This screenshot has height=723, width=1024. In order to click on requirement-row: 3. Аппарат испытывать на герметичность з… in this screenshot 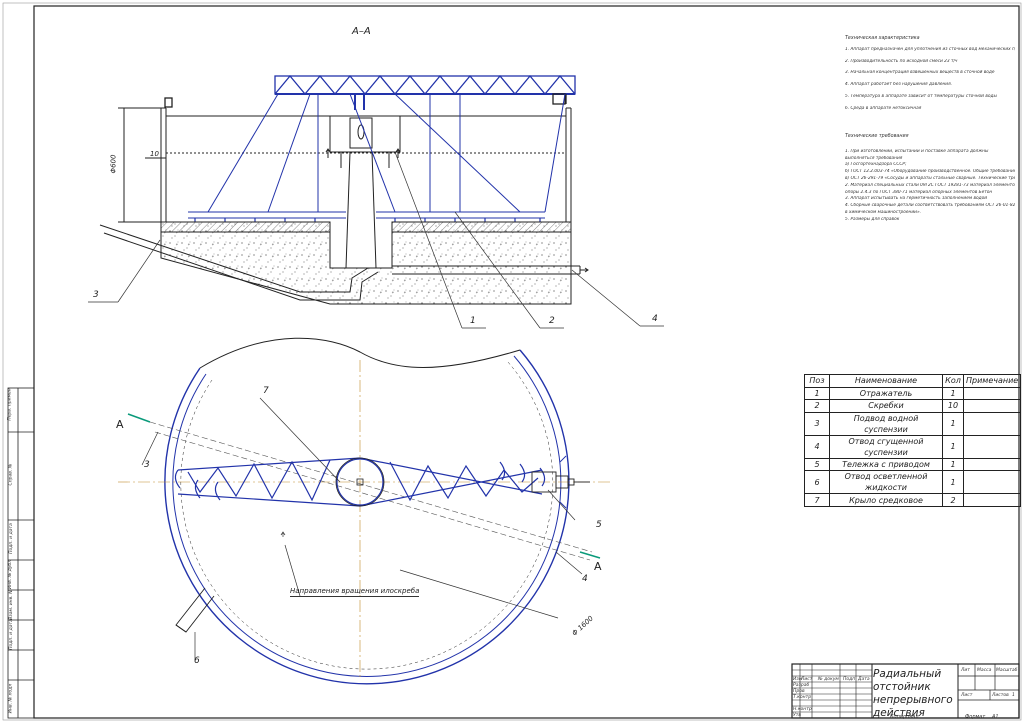, I will do `click(916, 199)`.